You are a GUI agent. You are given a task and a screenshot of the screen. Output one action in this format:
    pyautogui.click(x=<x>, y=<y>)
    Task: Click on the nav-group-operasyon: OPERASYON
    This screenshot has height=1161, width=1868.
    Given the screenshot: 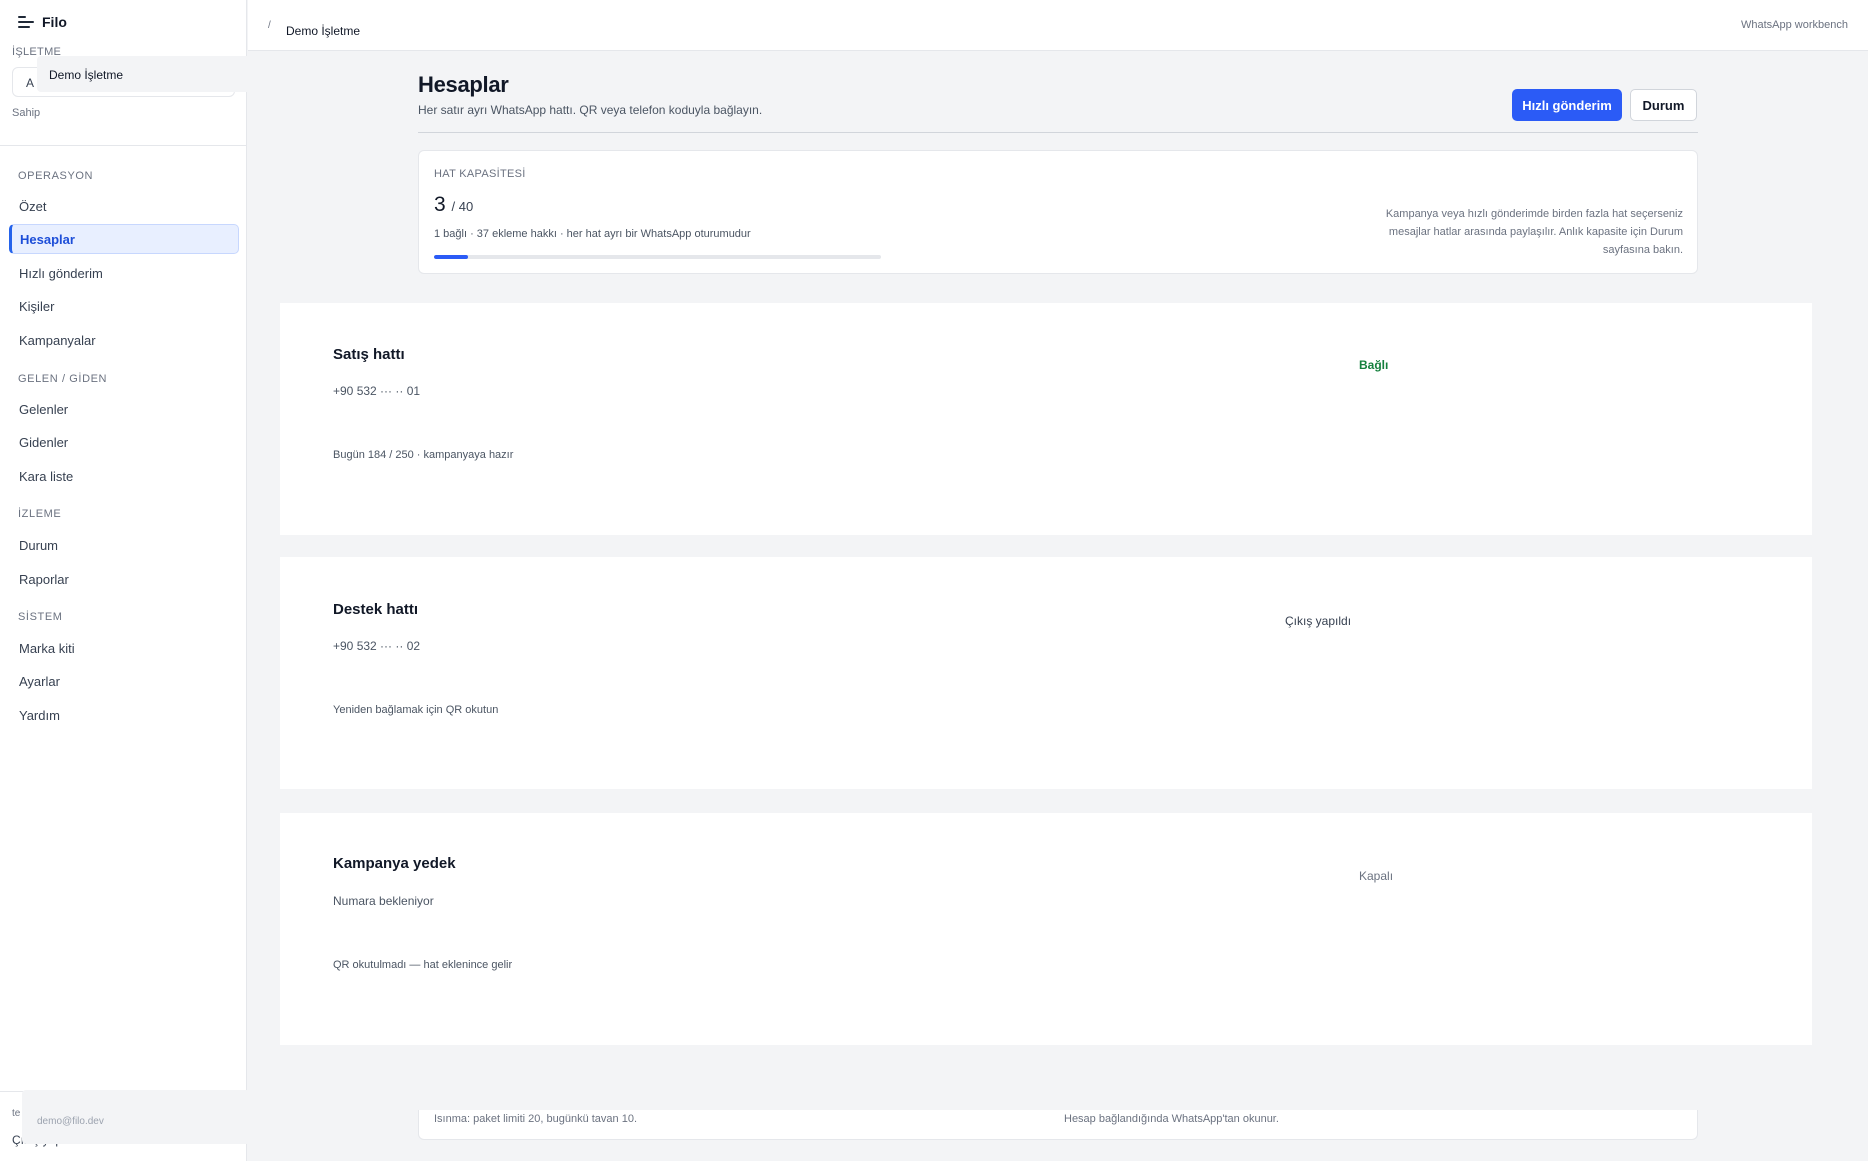 What is the action you would take?
    pyautogui.click(x=56, y=176)
    